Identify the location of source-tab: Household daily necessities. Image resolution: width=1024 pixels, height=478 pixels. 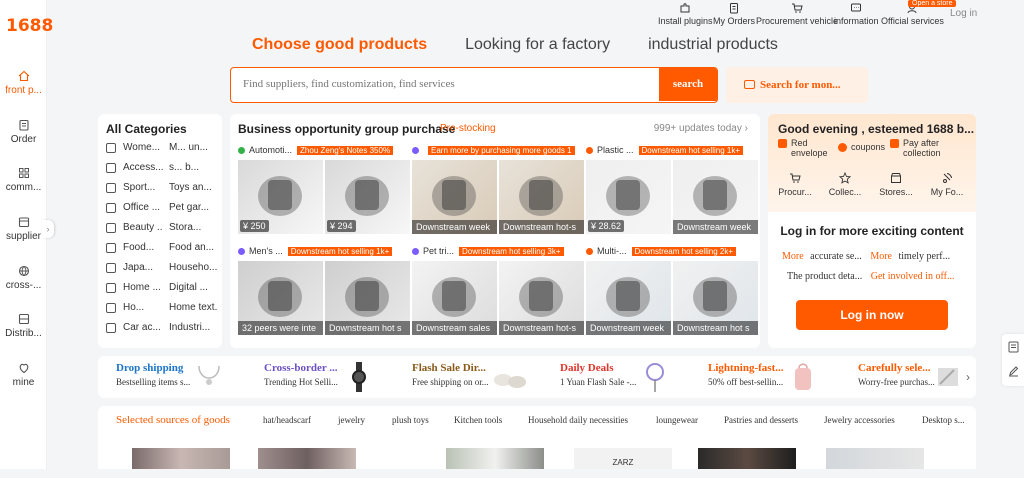
(578, 420).